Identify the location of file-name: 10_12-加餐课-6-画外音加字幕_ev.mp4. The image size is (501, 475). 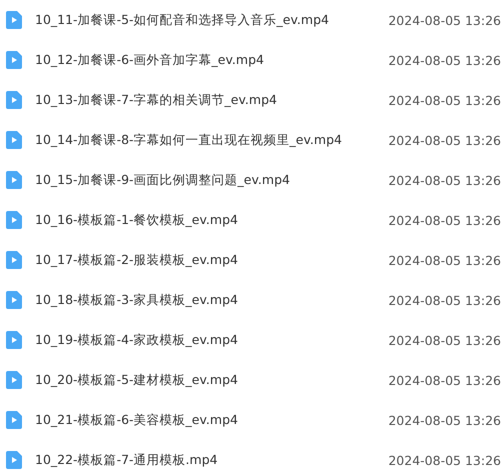
(209, 60).